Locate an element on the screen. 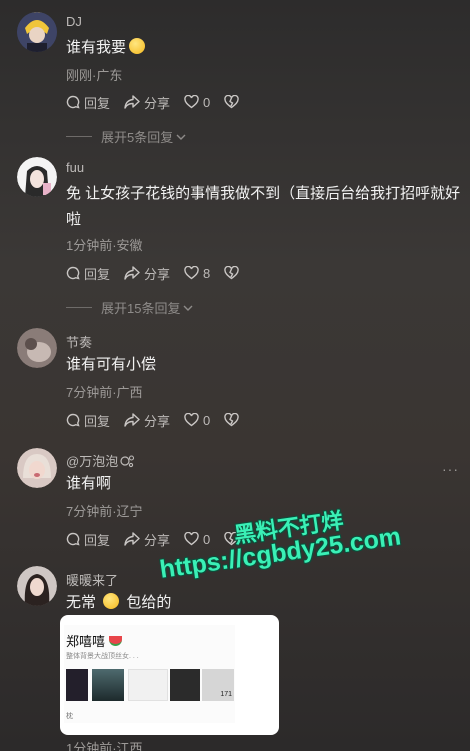 The width and height of the screenshot is (470, 751). like-button: 8 is located at coordinates (197, 273).